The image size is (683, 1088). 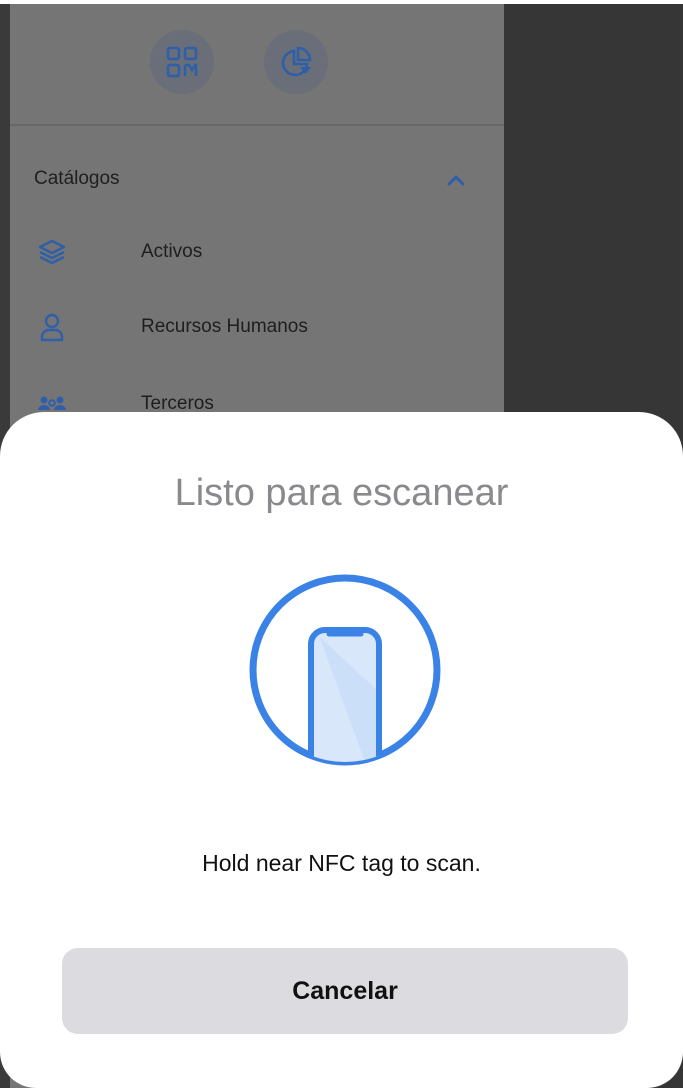 I want to click on qr-code-icon, so click(x=182, y=62).